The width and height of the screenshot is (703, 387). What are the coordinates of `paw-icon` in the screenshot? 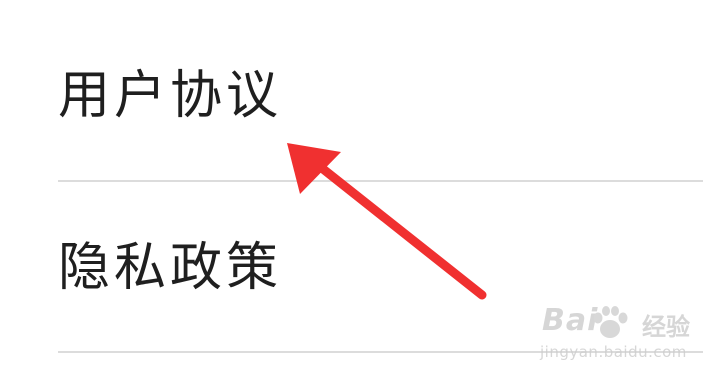 It's located at (610, 322).